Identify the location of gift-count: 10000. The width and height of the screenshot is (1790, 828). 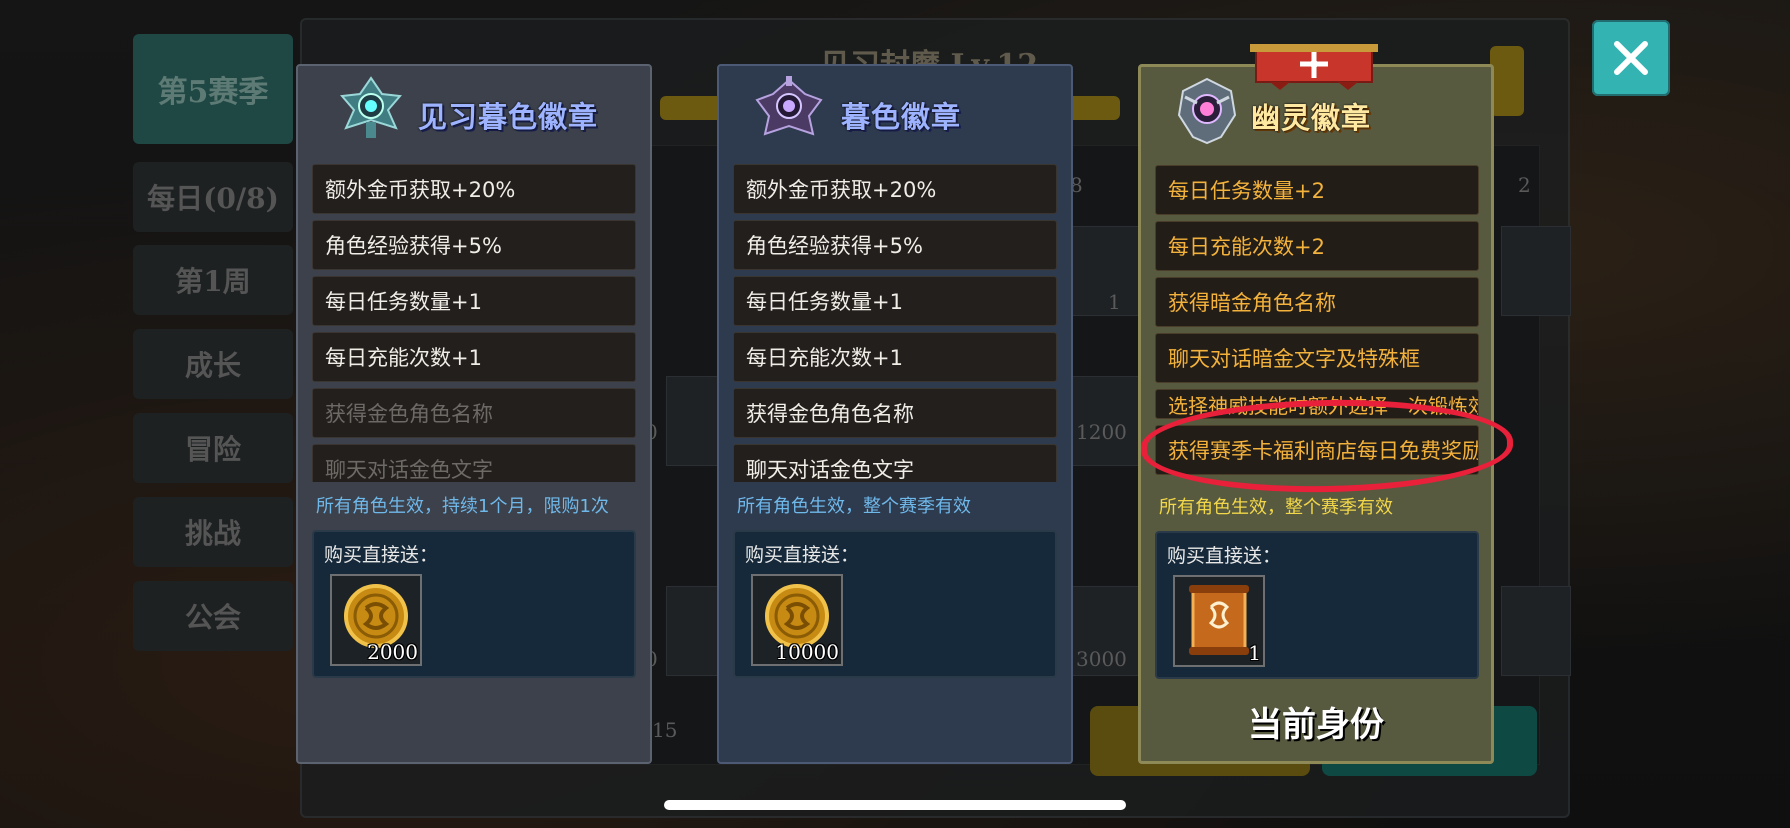
(807, 652).